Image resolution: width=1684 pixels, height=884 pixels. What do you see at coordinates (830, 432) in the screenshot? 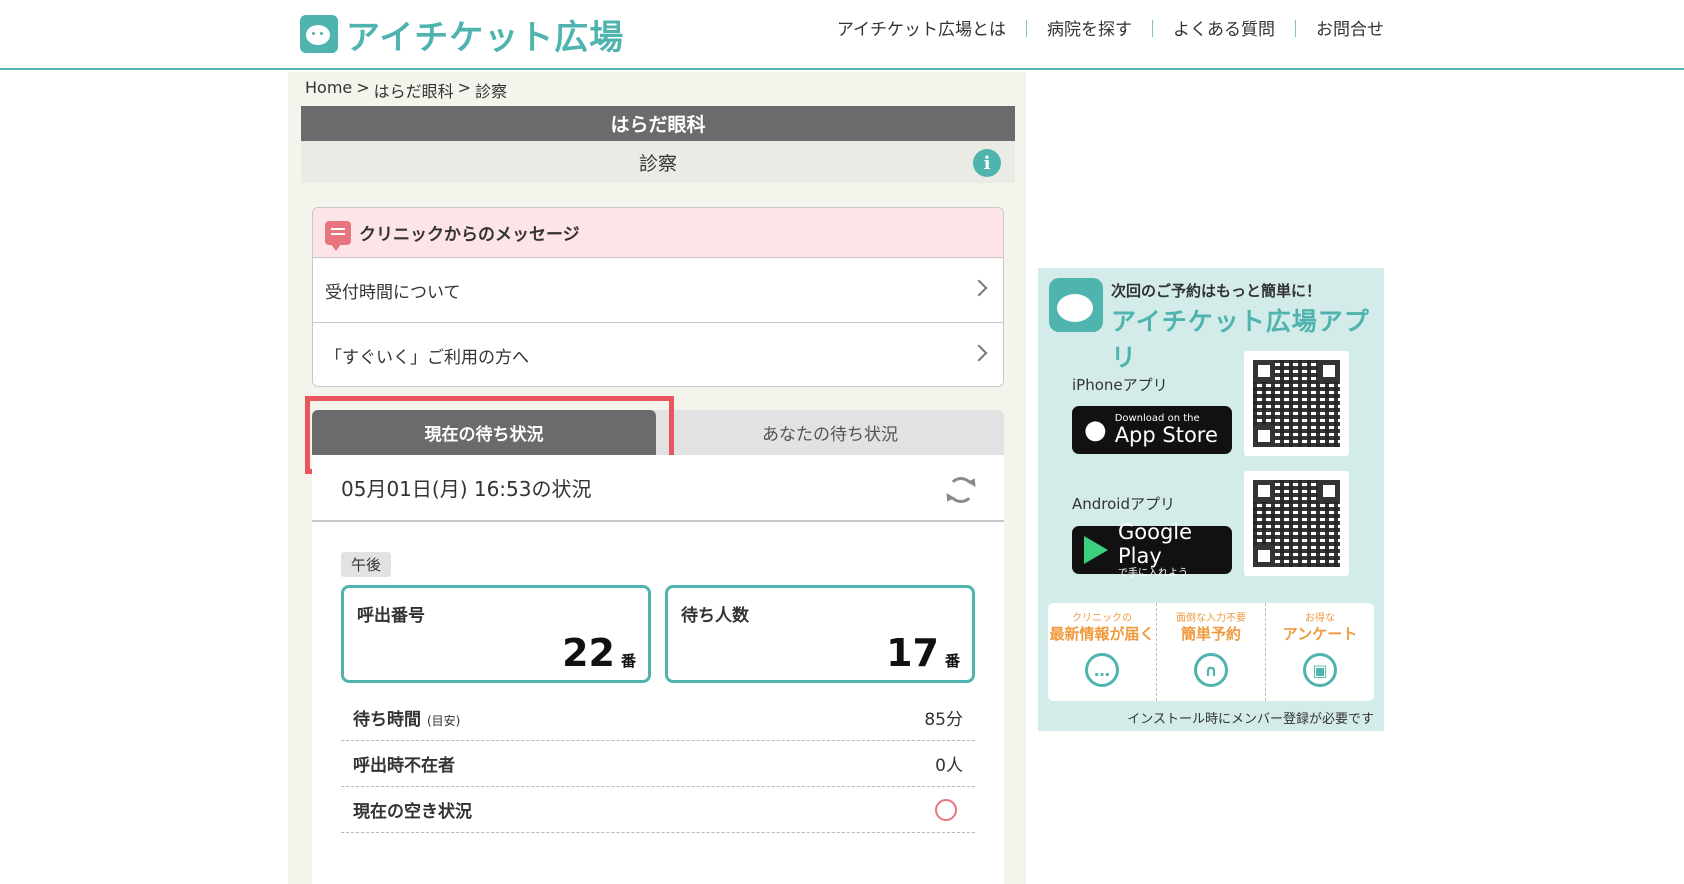
I see `tab-your-status: あなたの待ち状況` at bounding box center [830, 432].